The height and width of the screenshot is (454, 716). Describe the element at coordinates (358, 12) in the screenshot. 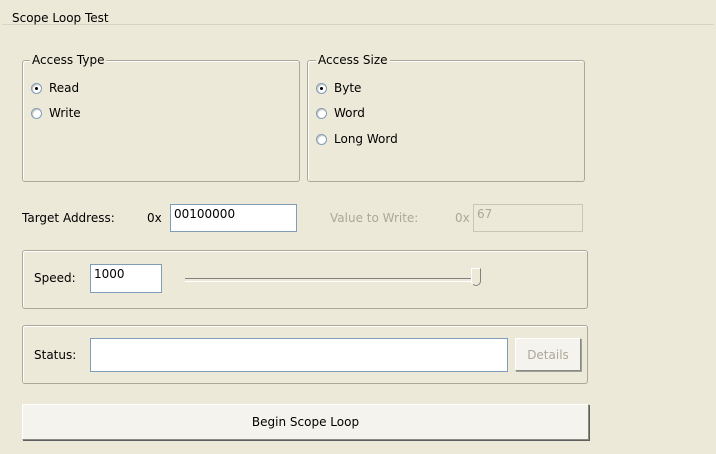

I see `tab-scope-loop-test: Scope Loop Test` at that location.